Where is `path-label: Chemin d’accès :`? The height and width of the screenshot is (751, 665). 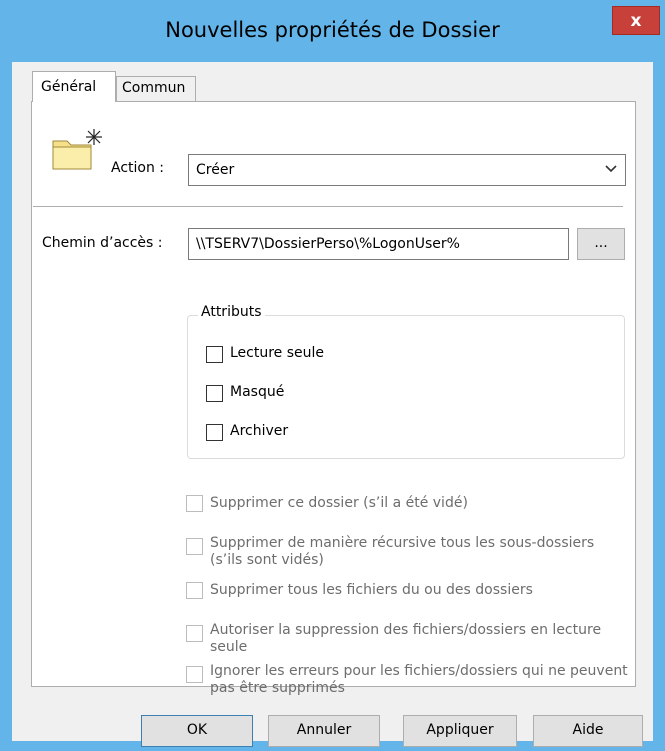 path-label: Chemin d’accès : is located at coordinates (102, 243).